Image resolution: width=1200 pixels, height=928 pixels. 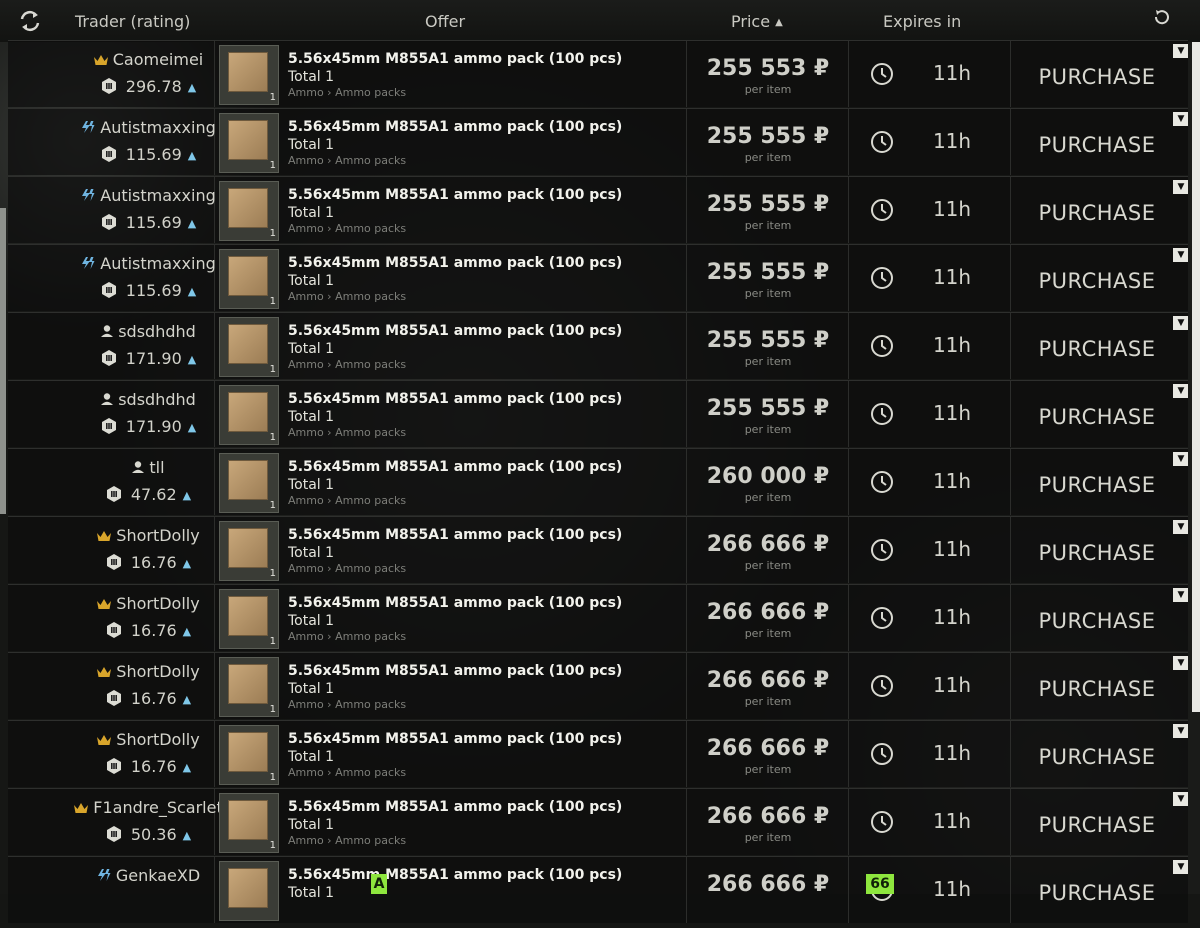 I want to click on header-expires: Expires in, so click(x=922, y=21).